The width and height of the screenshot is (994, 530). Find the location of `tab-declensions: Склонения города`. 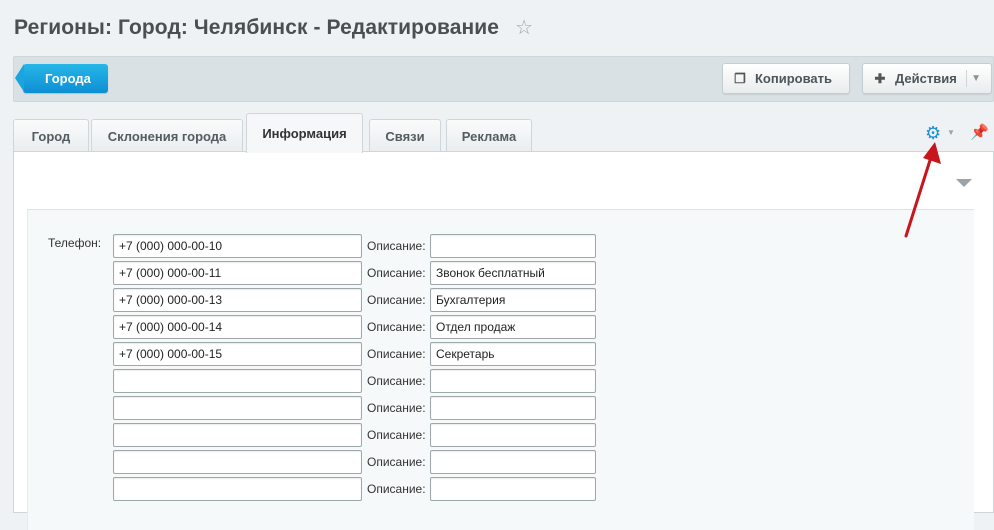

tab-declensions: Склонения города is located at coordinates (167, 135).